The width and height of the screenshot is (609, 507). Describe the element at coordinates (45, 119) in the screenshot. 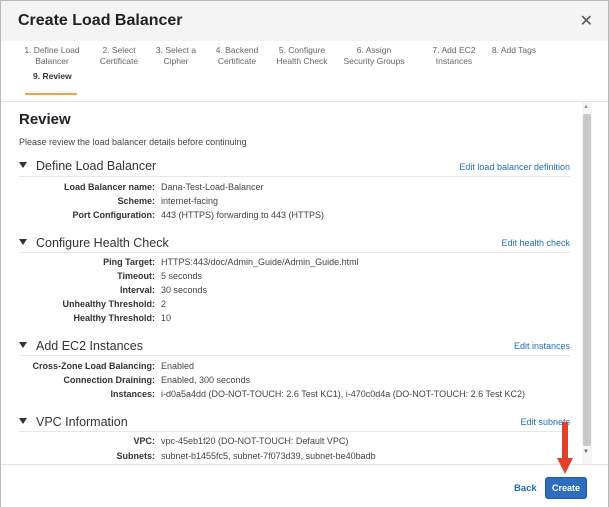

I see `review-heading: Review` at that location.